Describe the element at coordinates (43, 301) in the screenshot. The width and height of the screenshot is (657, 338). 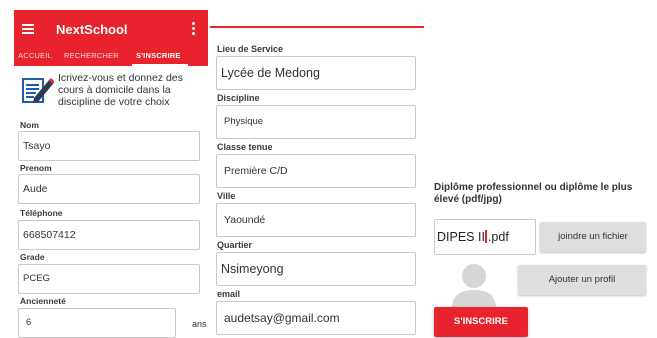
I see `anciennete-label: Ancienneté` at that location.